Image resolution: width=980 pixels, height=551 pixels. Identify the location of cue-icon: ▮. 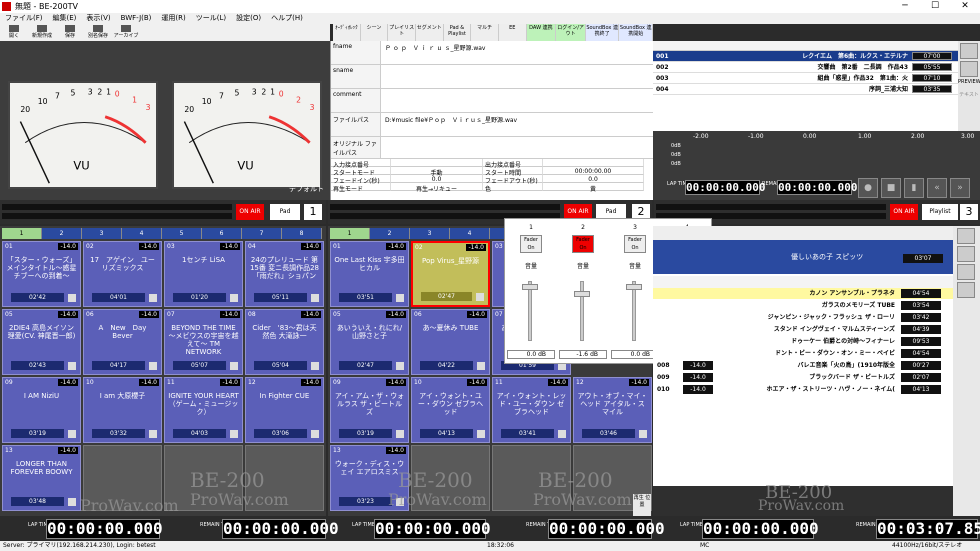
(914, 188).